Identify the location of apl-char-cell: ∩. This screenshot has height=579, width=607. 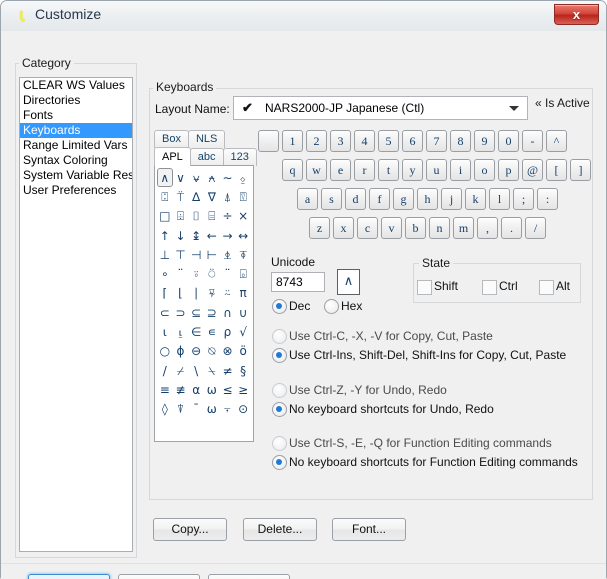
(228, 312).